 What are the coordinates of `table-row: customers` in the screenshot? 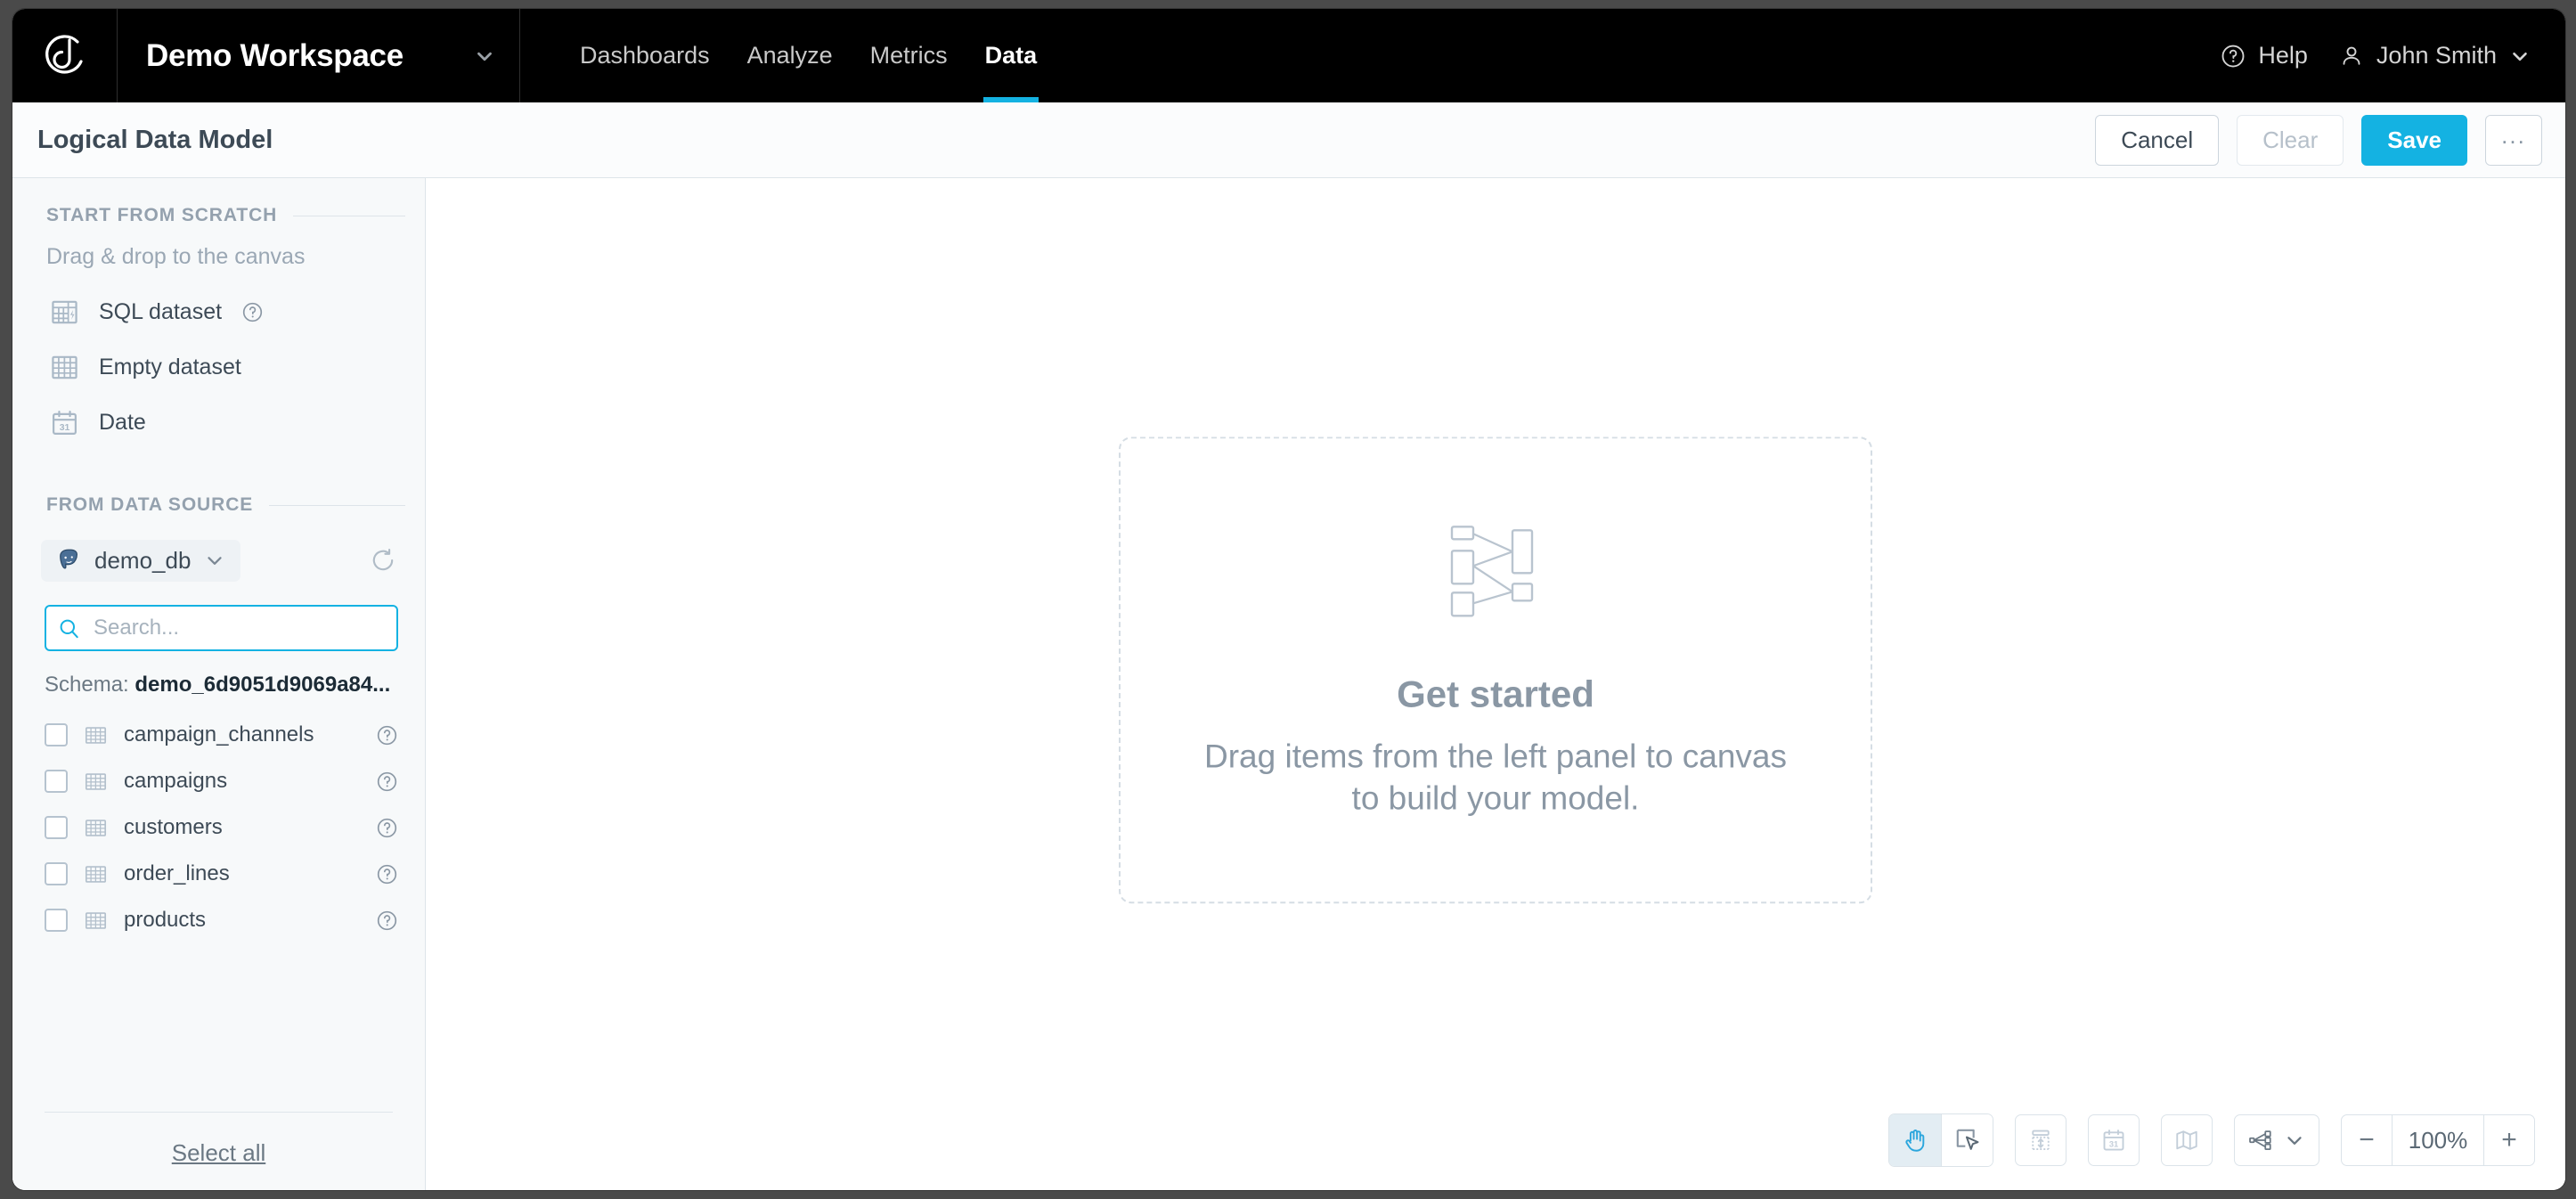 It's located at (219, 828).